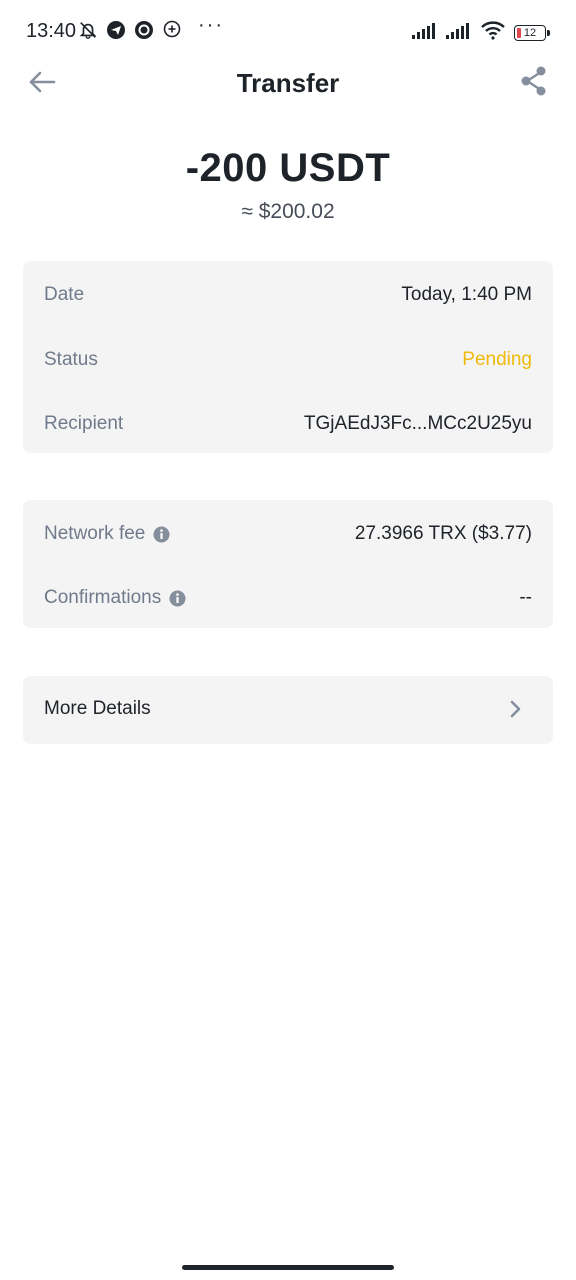 The image size is (576, 1280). Describe the element at coordinates (288, 710) in the screenshot. I see `more-details-button: More Details` at that location.